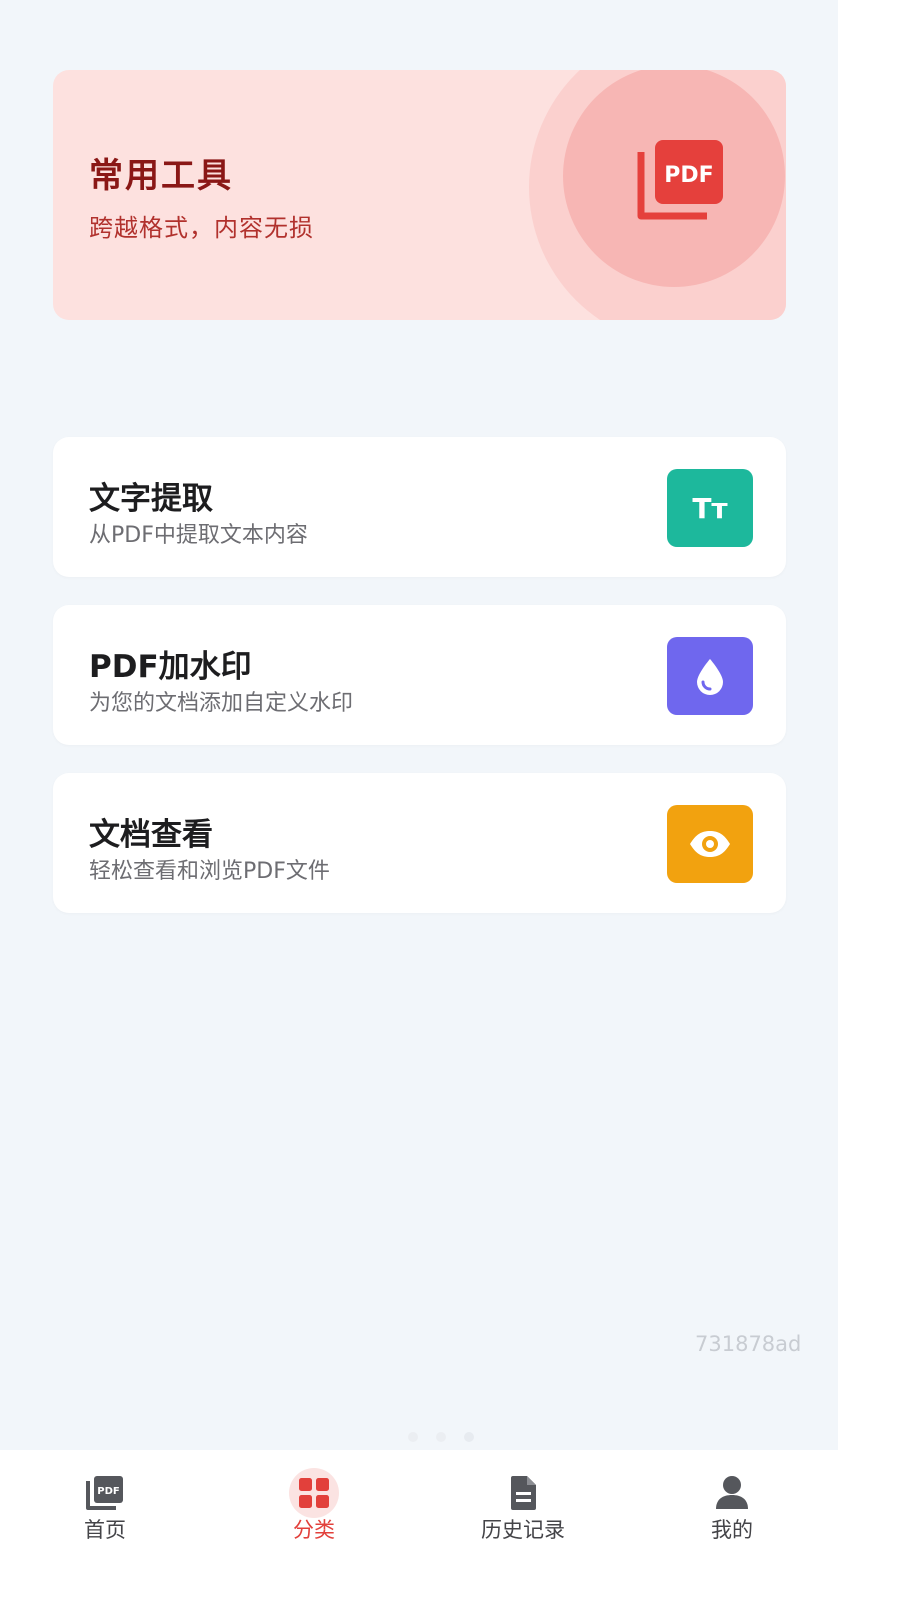  I want to click on pdf-file-icon: PDF, so click(682, 179).